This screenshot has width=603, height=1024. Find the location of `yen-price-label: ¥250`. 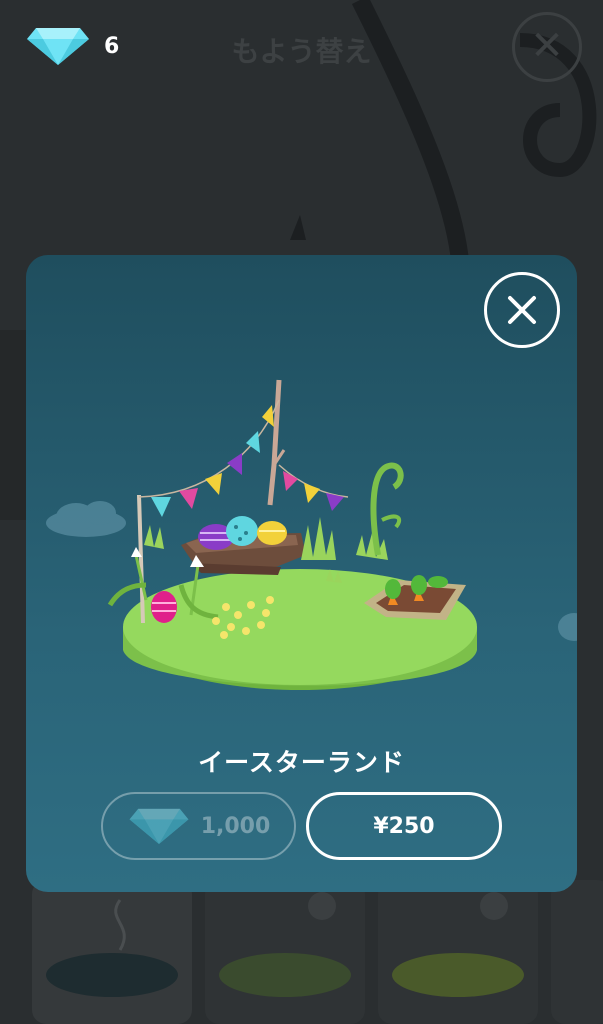

yen-price-label: ¥250 is located at coordinates (404, 826).